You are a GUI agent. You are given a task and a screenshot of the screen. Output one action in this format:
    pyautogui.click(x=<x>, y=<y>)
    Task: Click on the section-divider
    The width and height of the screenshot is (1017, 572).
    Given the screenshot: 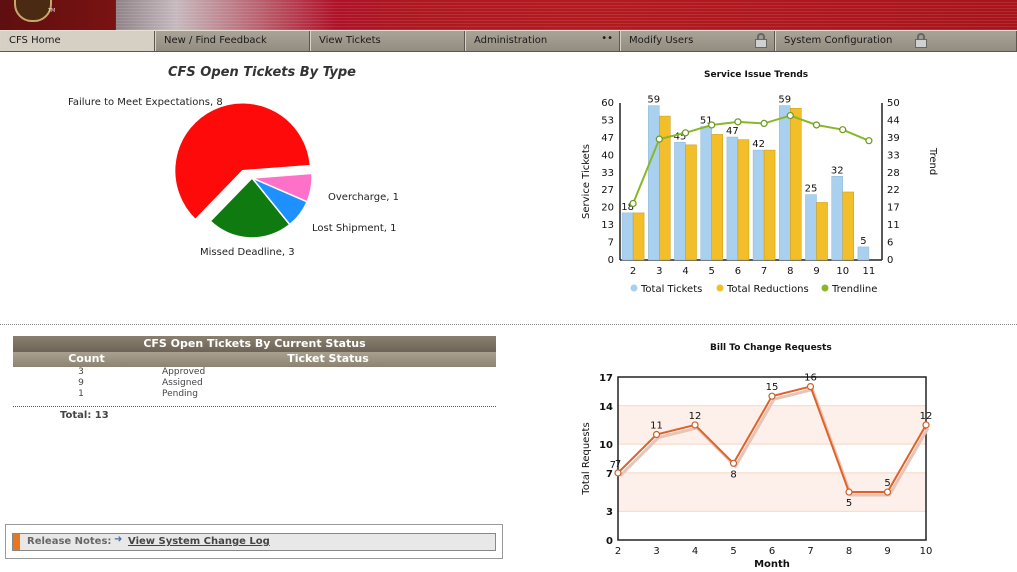 What is the action you would take?
    pyautogui.click(x=508, y=324)
    